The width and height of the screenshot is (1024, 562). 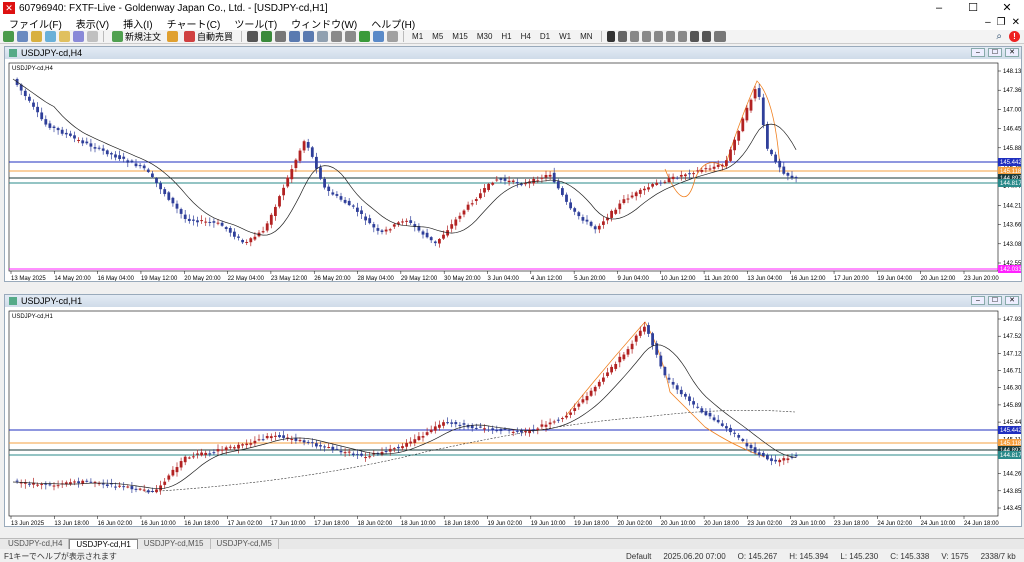 What do you see at coordinates (365, 36) in the screenshot?
I see `indicators-icon` at bounding box center [365, 36].